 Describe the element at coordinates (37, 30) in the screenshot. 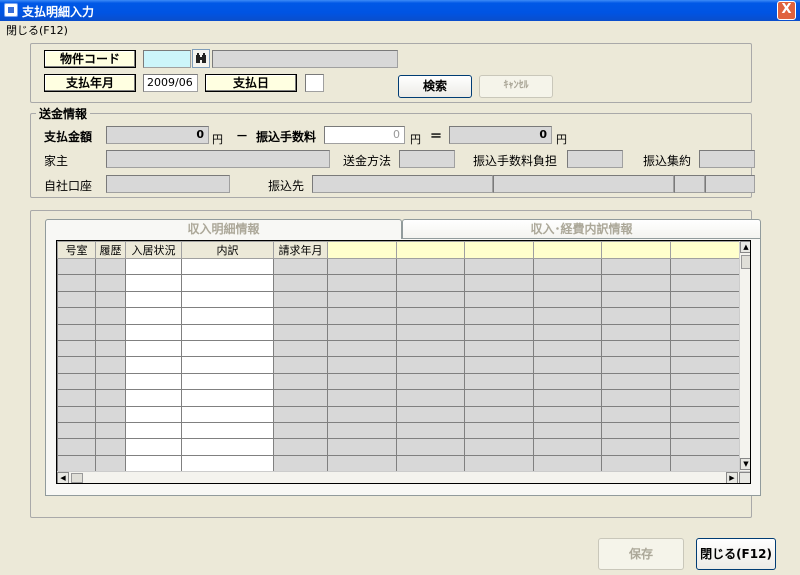

I see `menu-close: 閉じる(F12)` at that location.